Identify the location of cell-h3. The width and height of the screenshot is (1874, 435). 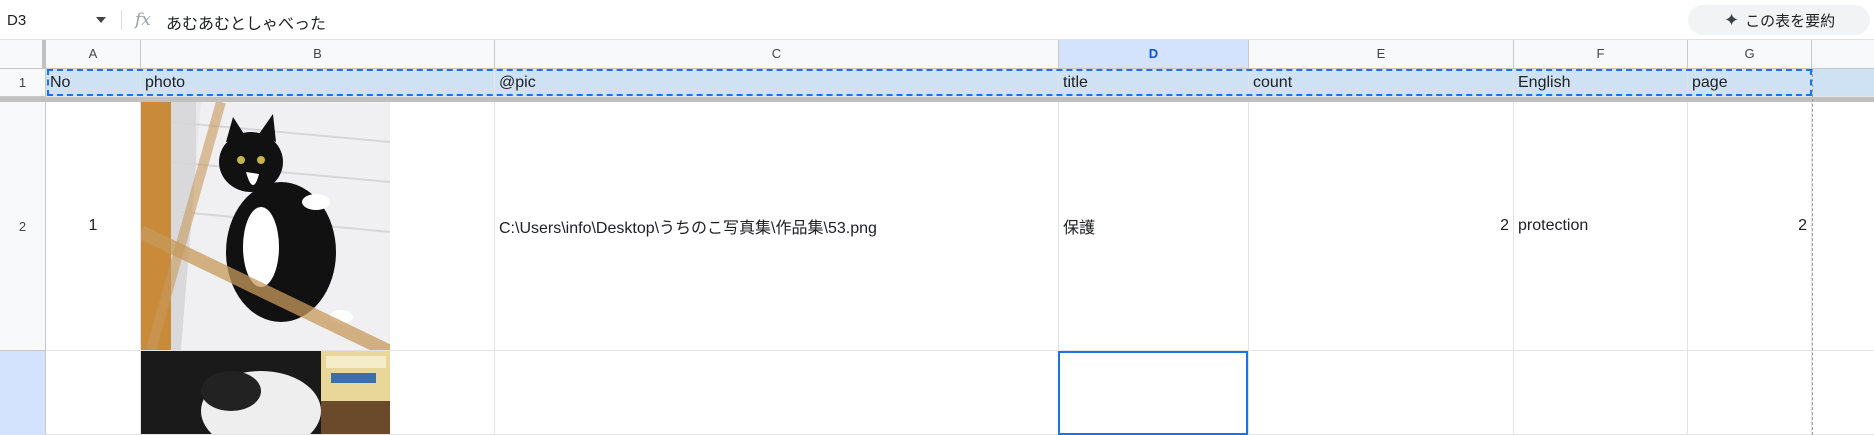
(1843, 393).